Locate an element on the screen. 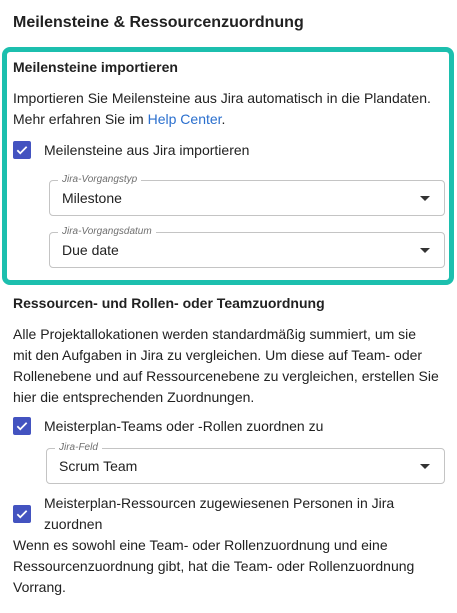 Image resolution: width=457 pixels, height=613 pixels. jira-field-select: Jira-Feld Scrum Team is located at coordinates (245, 463).